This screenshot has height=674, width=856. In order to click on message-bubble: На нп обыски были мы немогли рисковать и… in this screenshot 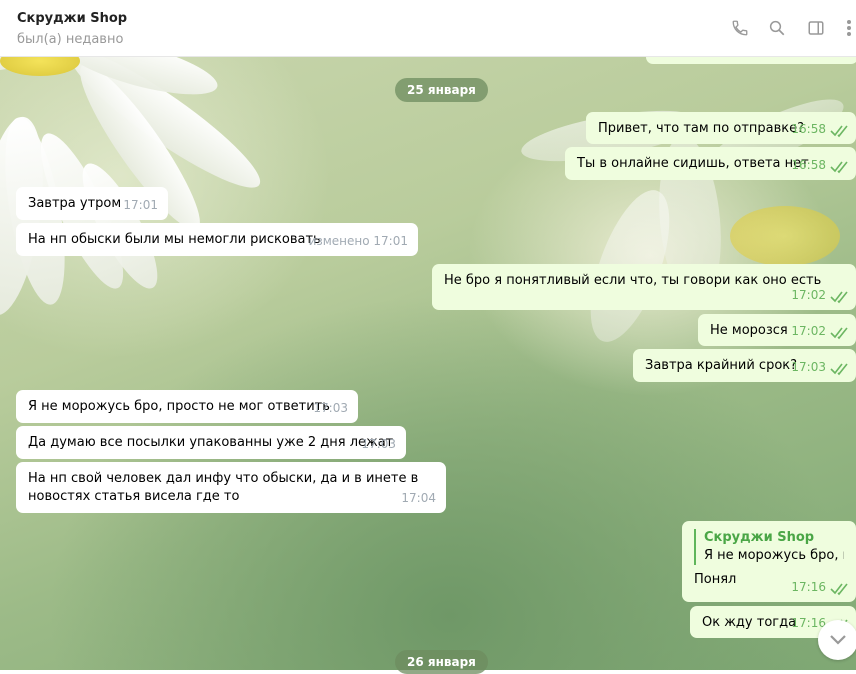, I will do `click(217, 239)`.